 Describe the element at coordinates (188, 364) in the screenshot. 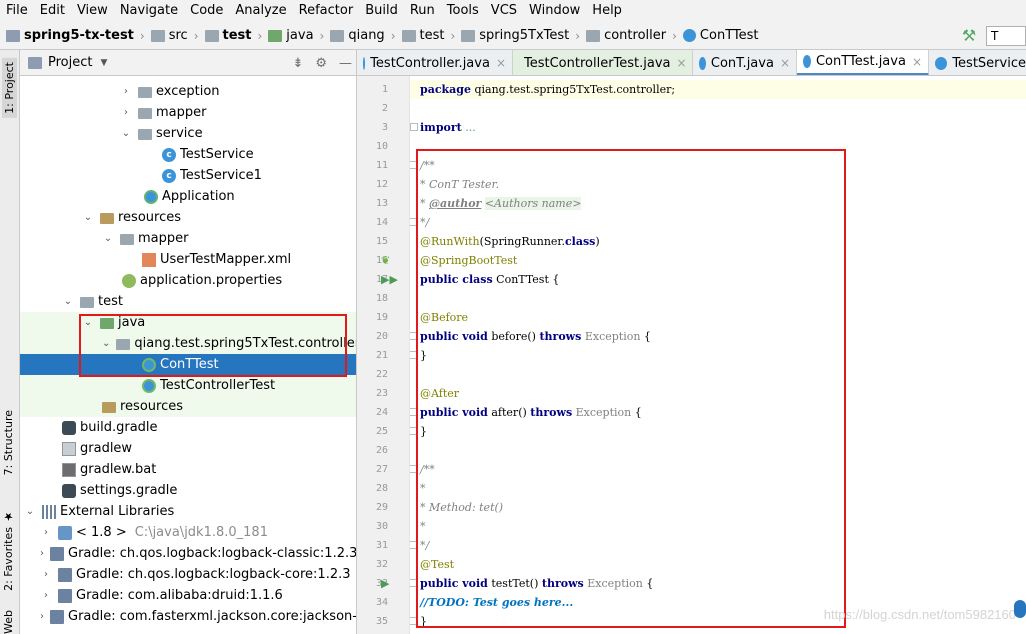

I see `tree-item-conttest: ConTTest` at that location.